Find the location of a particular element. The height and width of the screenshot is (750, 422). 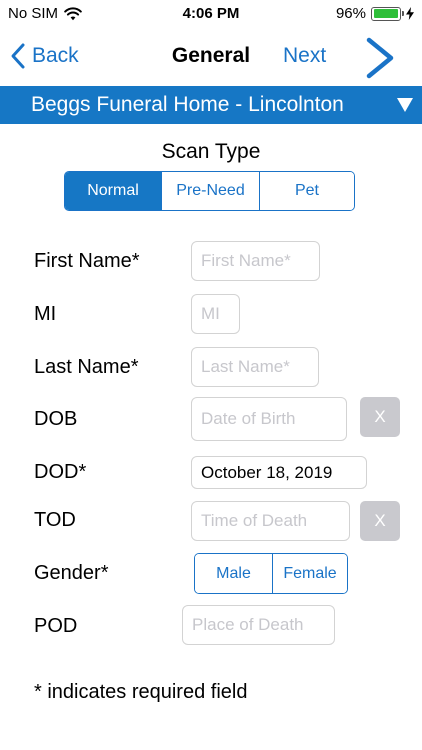

scan-type-normal: Normal is located at coordinates (113, 191).